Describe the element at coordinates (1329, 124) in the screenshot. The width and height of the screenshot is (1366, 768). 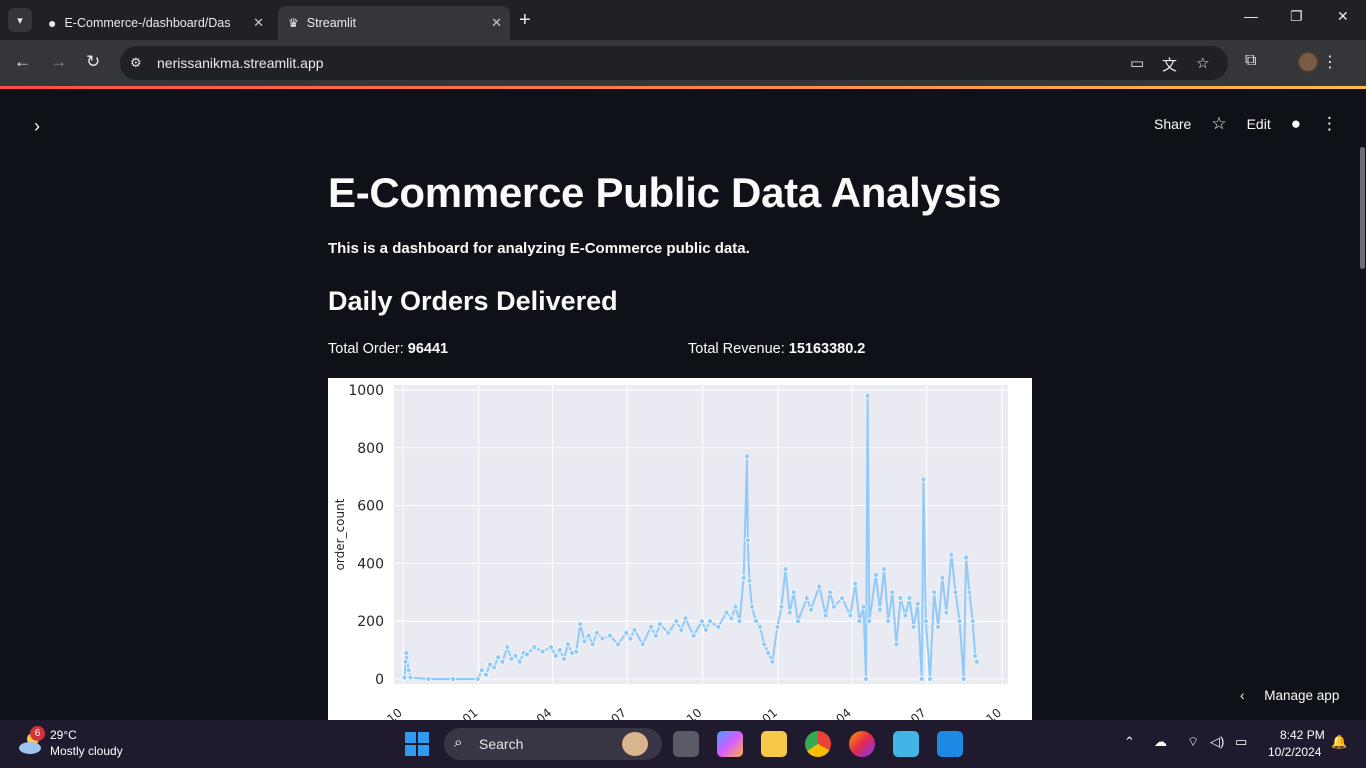
I see `more-menu-icon: ⋮` at that location.